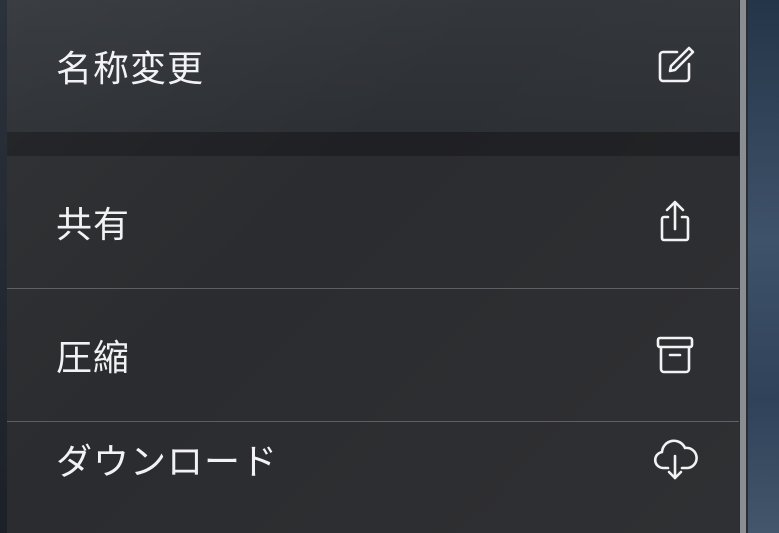  What do you see at coordinates (675, 355) in the screenshot?
I see `archive-box-icon` at bounding box center [675, 355].